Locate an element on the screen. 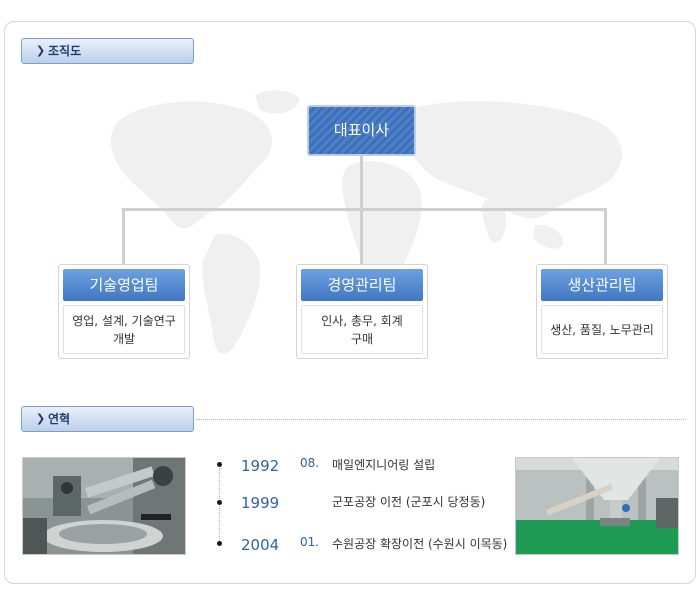 Image resolution: width=700 pixels, height=609 pixels. history-month: 01. is located at coordinates (310, 542).